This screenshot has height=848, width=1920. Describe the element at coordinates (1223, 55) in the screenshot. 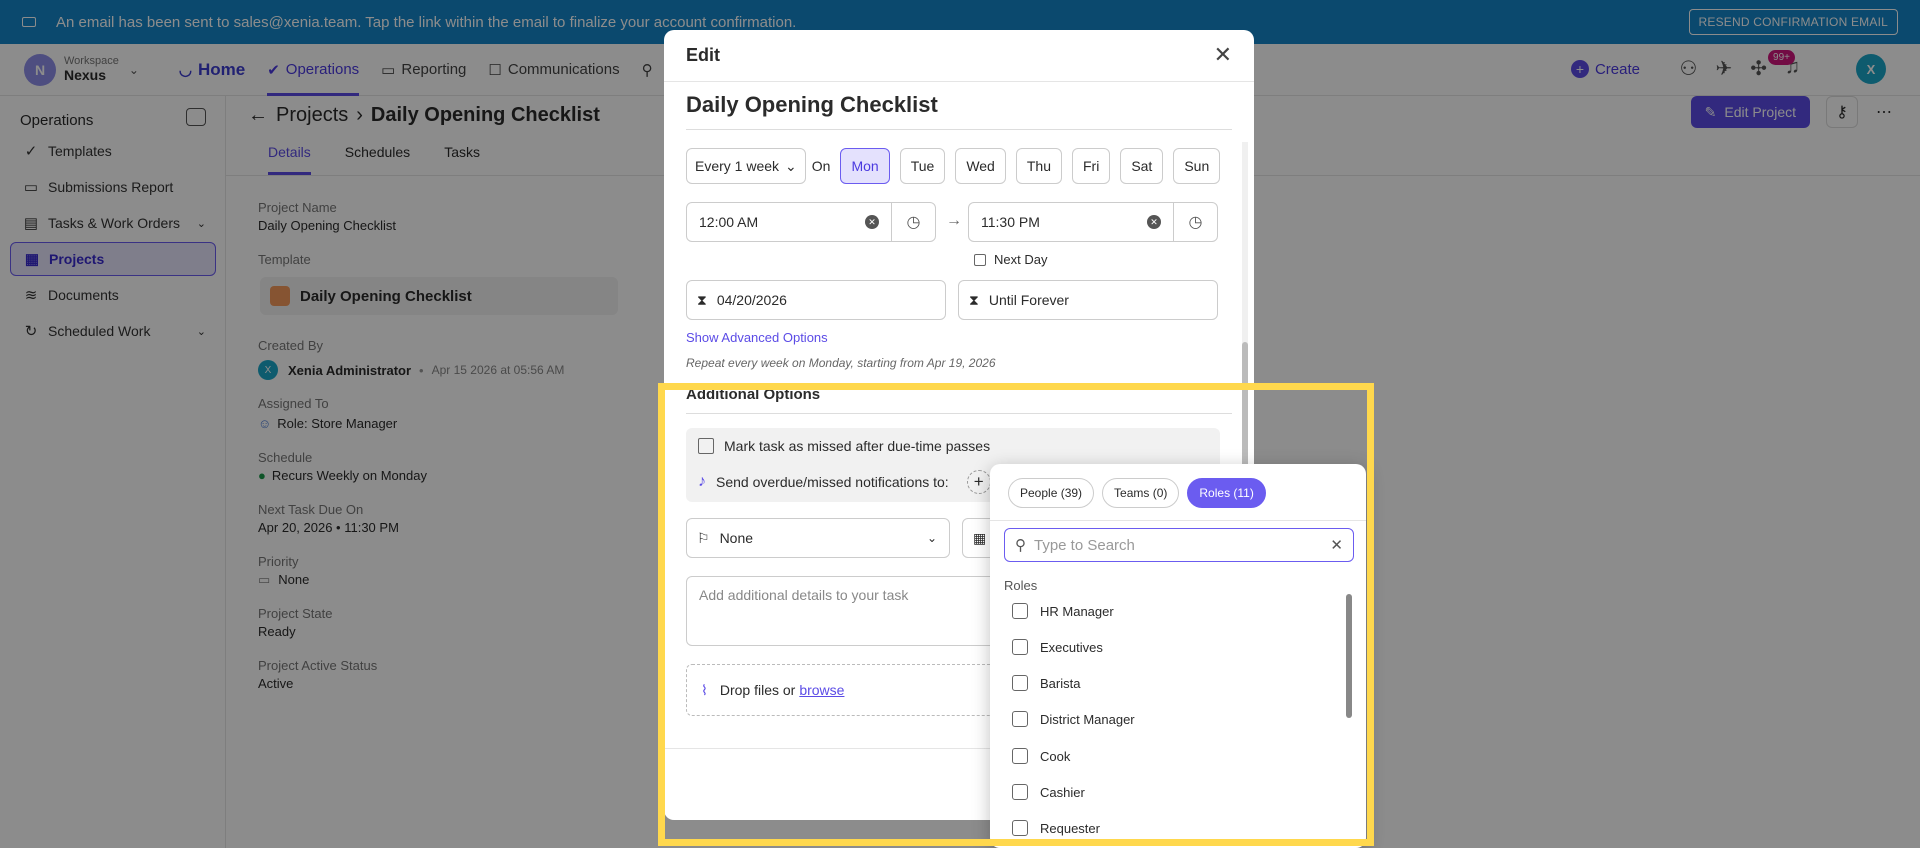

I see `close-icon: ✕` at that location.